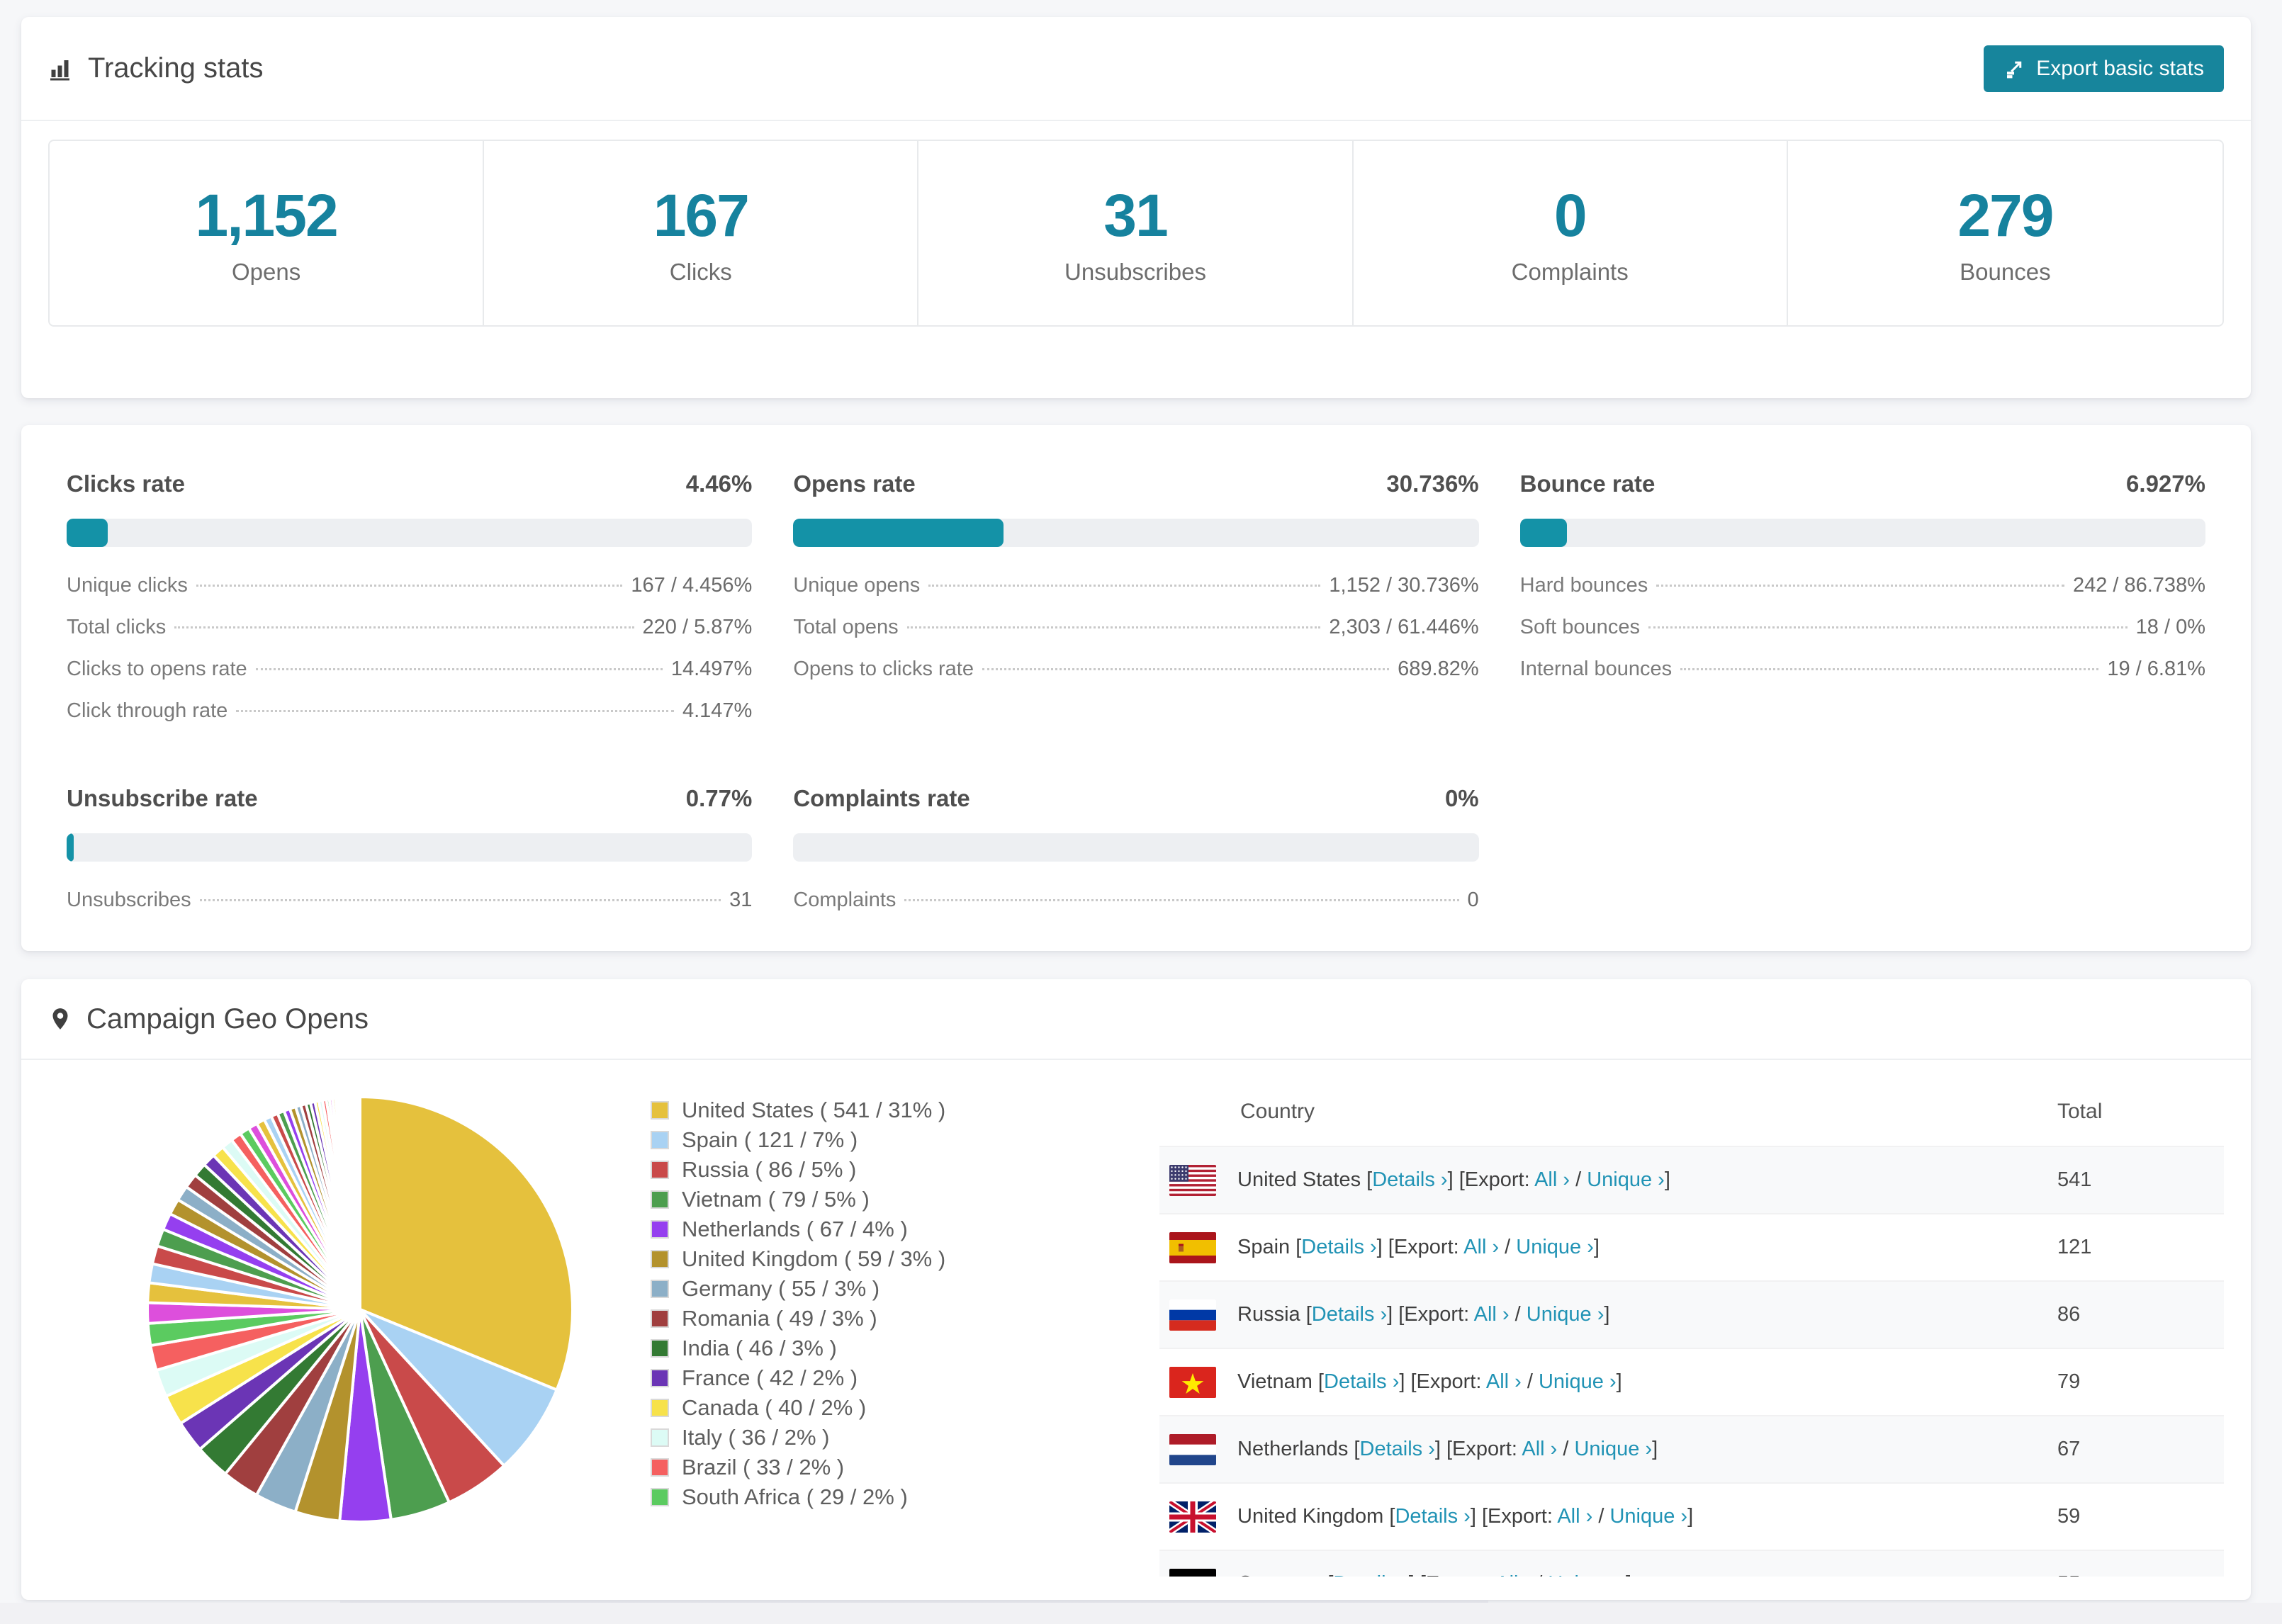  Describe the element at coordinates (835, 1319) in the screenshot. I see `legend-item-romania: Romania ( 49 / 3% )` at that location.